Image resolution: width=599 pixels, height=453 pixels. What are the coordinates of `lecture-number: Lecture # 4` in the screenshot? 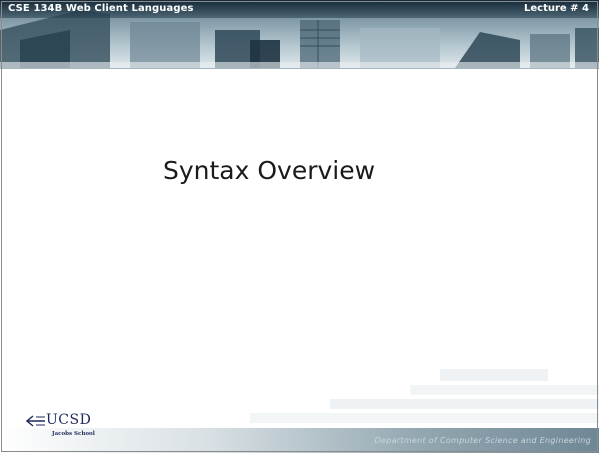 It's located at (556, 8).